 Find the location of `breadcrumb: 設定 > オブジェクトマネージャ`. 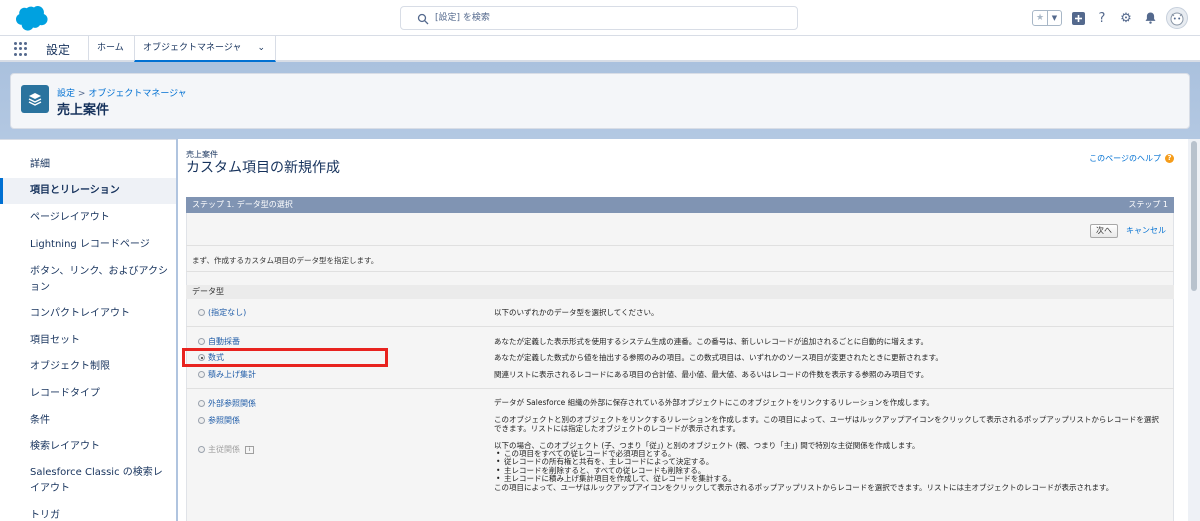

breadcrumb: 設定 > オブジェクトマネージャ is located at coordinates (122, 92).